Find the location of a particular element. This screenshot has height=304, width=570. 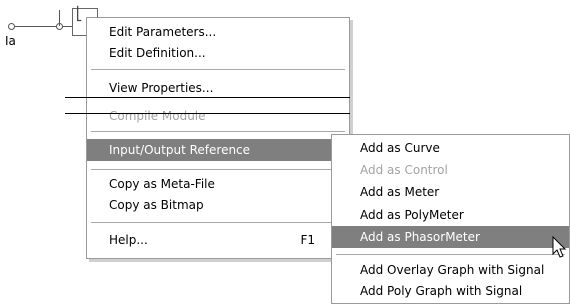

submenu-item-add-overlay-graph: Add Overlay Graph with Signal is located at coordinates (462, 270).